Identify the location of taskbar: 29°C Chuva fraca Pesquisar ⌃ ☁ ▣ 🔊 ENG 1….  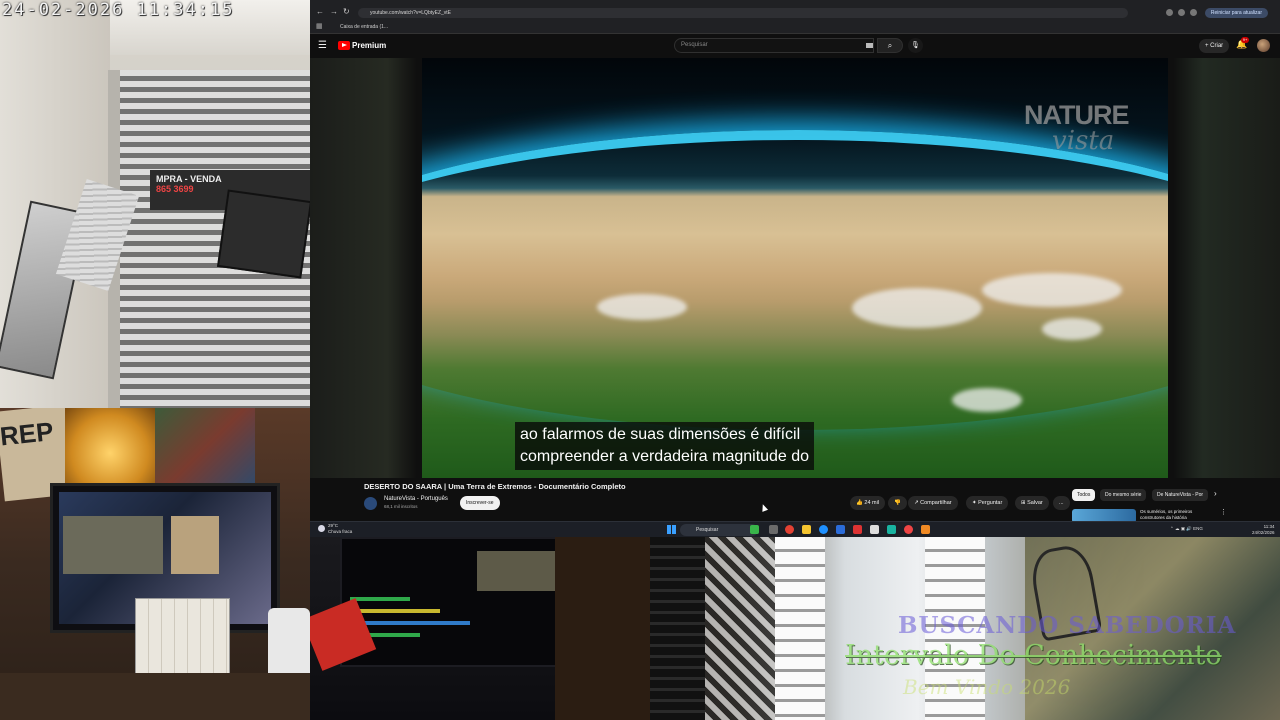
(795, 529).